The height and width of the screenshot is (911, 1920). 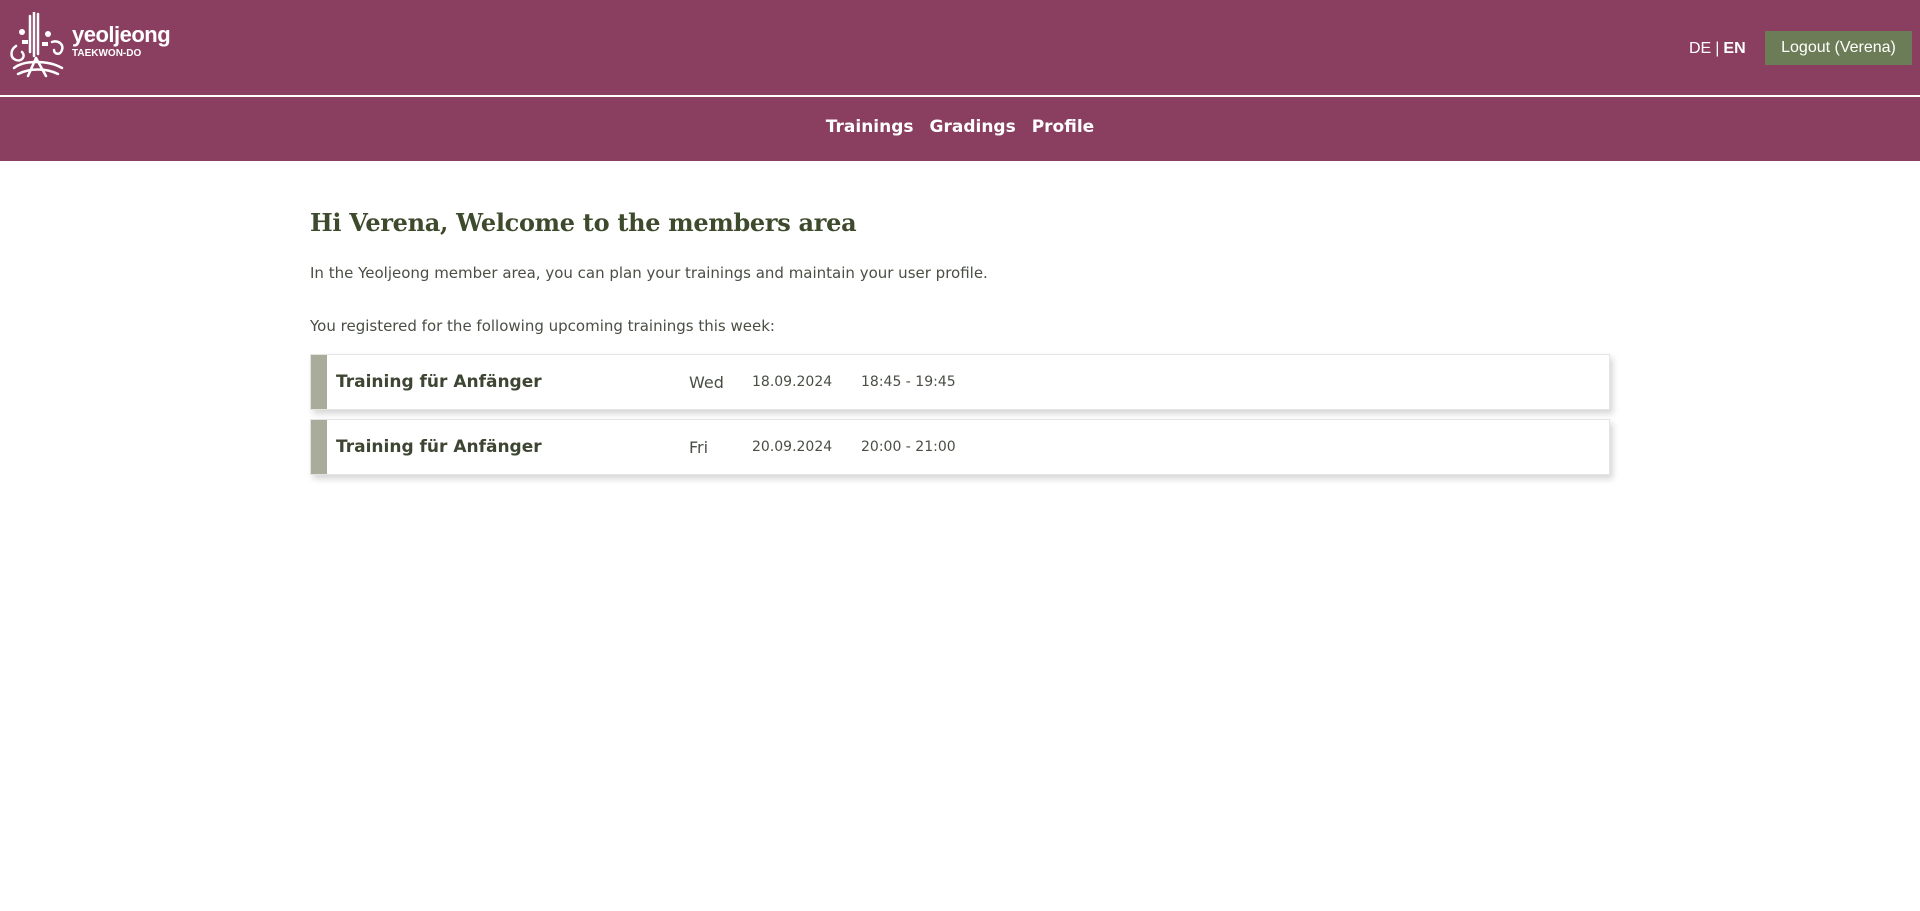 I want to click on training-date: 20.09.2024, so click(x=792, y=447).